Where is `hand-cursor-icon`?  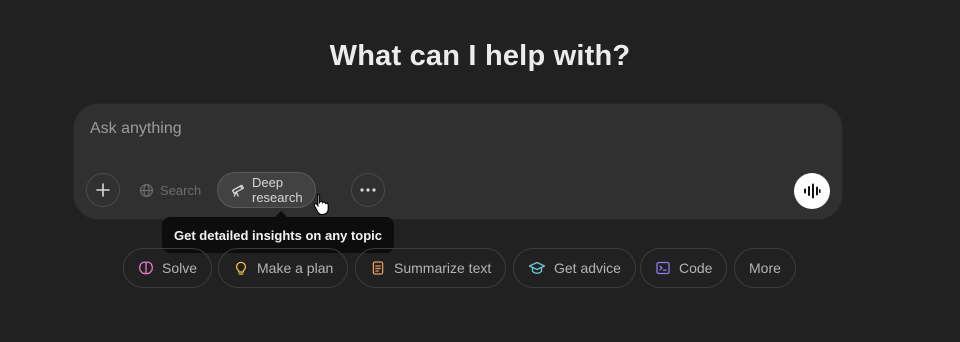 hand-cursor-icon is located at coordinates (322, 204).